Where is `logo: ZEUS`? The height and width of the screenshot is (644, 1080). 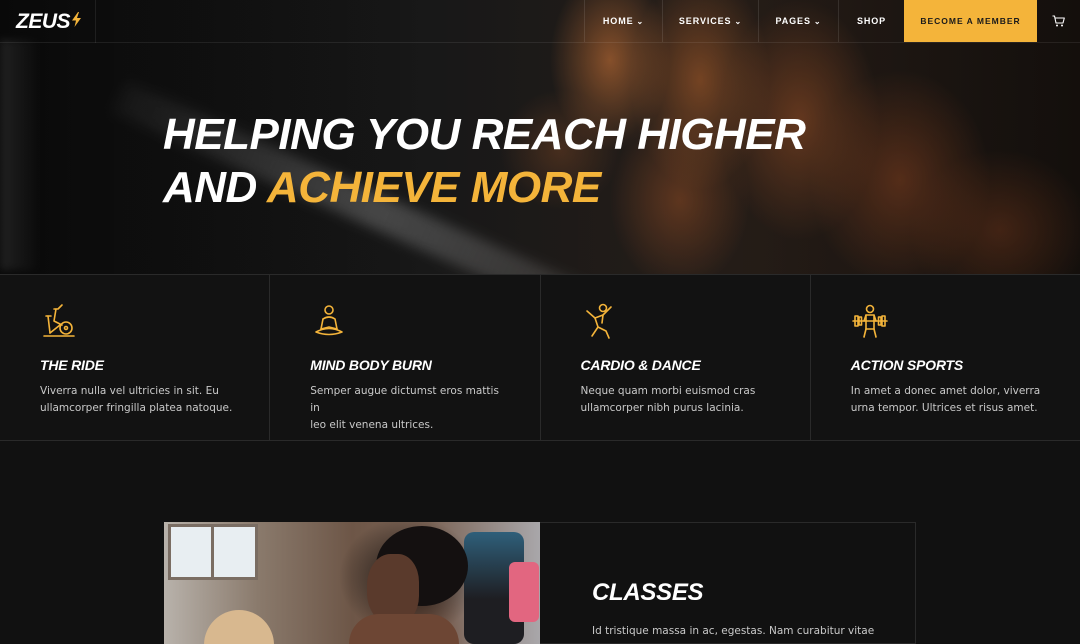 logo: ZEUS is located at coordinates (48, 21).